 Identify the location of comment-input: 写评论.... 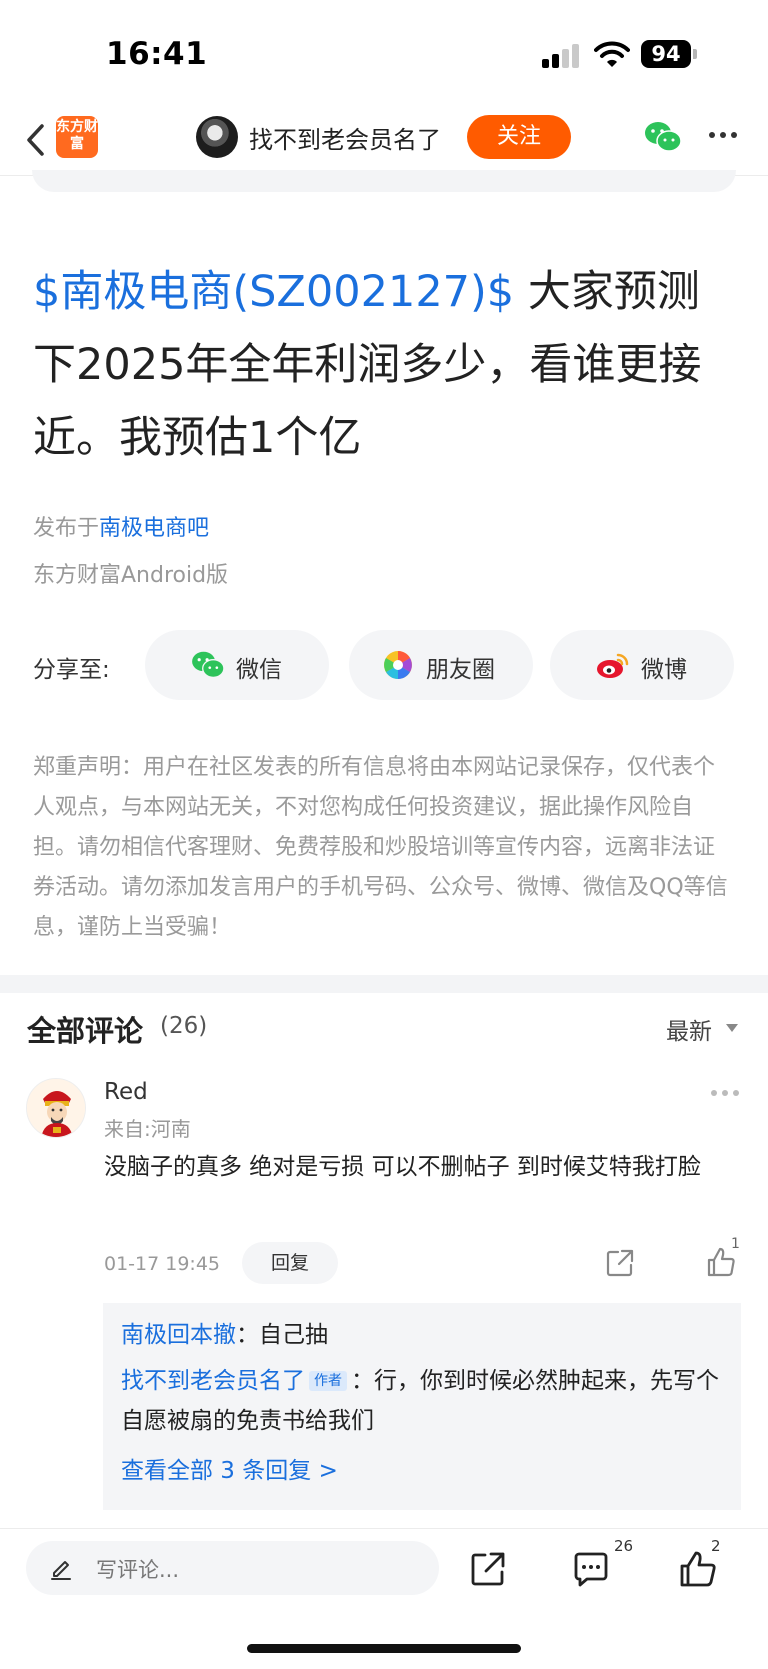
(232, 1568).